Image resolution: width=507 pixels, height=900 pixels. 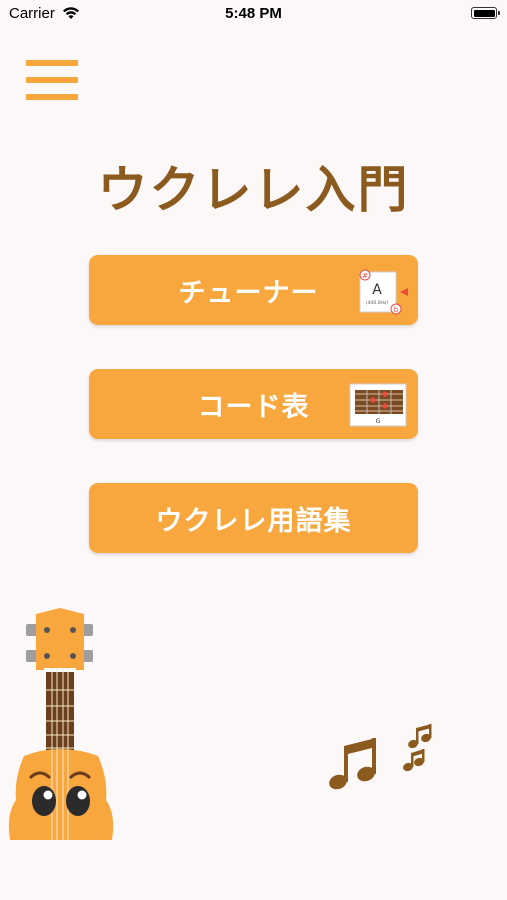 I want to click on tuner-icon: # A (440.0Hz) b, so click(x=383, y=292).